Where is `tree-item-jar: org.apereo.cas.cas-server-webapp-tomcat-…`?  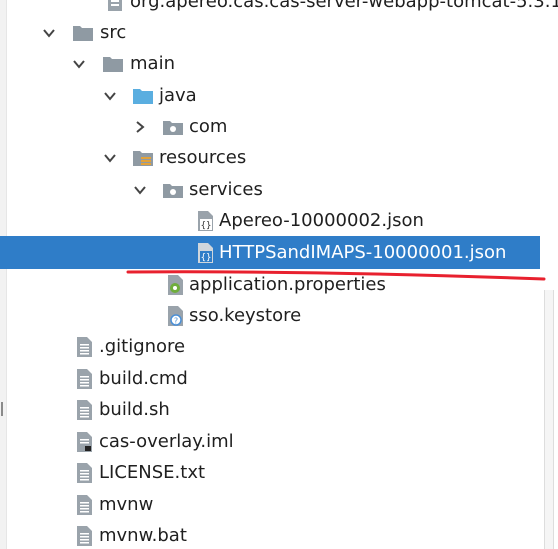 tree-item-jar: org.apereo.cas.cas-server-webapp-tomcat-… is located at coordinates (279, 8).